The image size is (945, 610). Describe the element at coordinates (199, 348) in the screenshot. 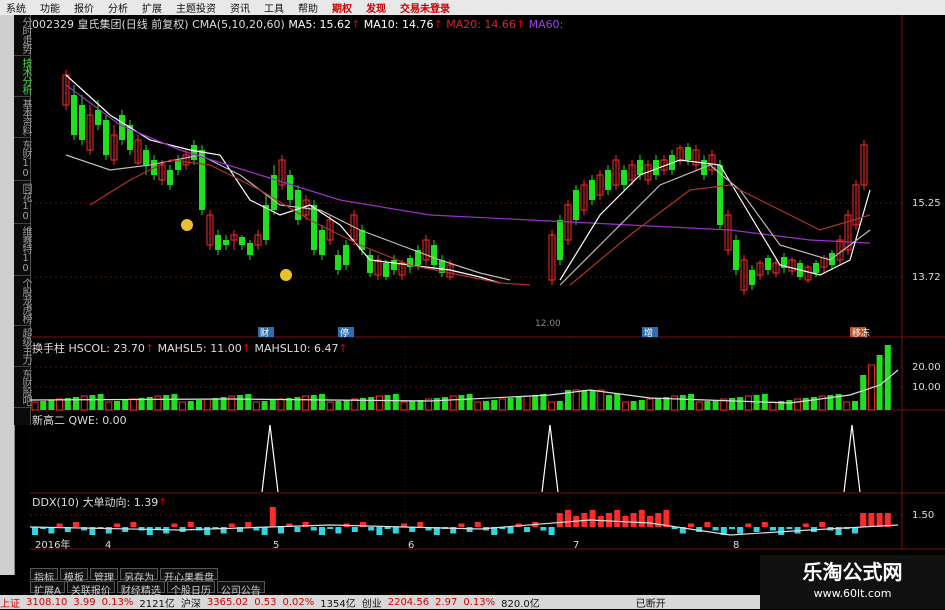

I see `mahsl5-value: MAHSL5: 11.00` at that location.